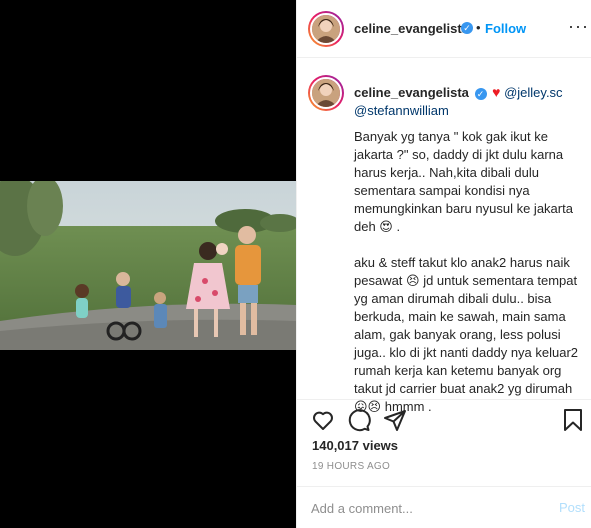  Describe the element at coordinates (411, 28) in the screenshot. I see `username-link: celine_evangelista` at that location.